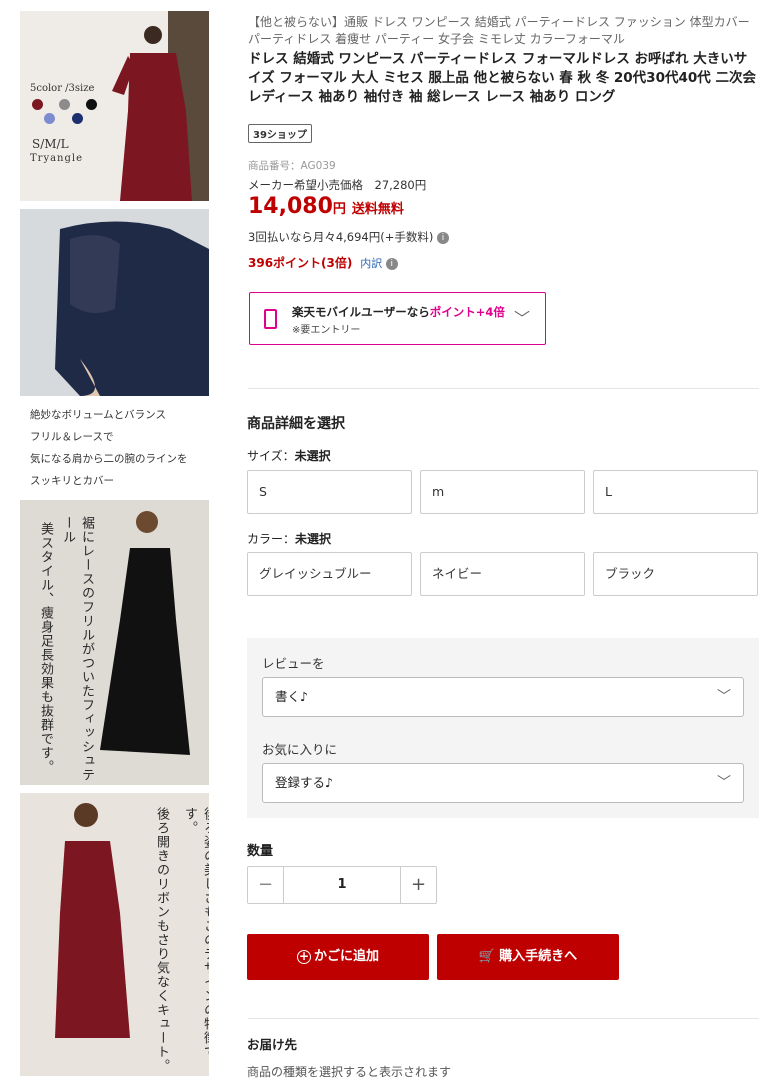  I want to click on price: 14,080円 送料無料, so click(326, 206).